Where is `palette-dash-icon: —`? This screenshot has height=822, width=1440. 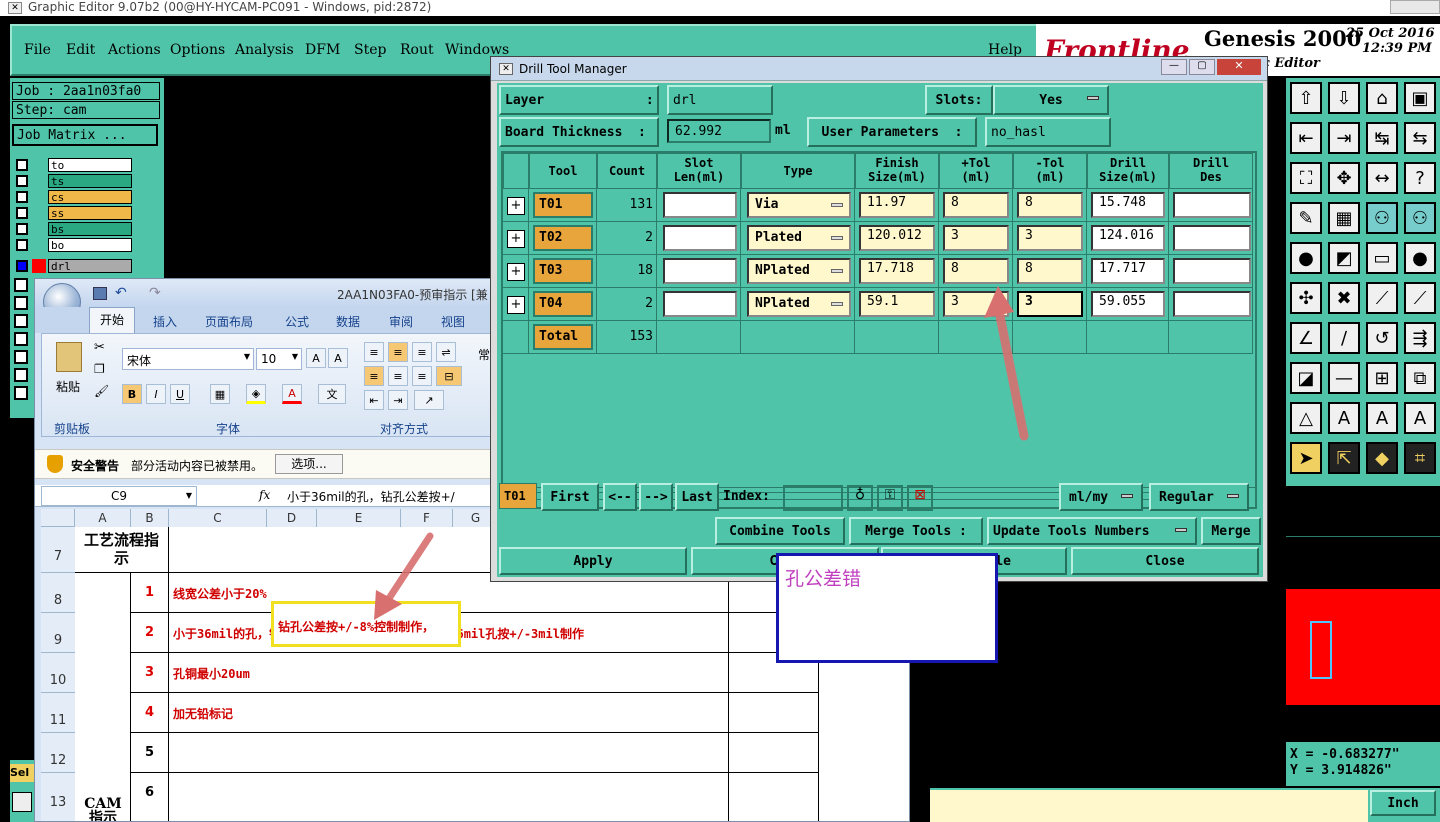 palette-dash-icon: — is located at coordinates (1344, 378).